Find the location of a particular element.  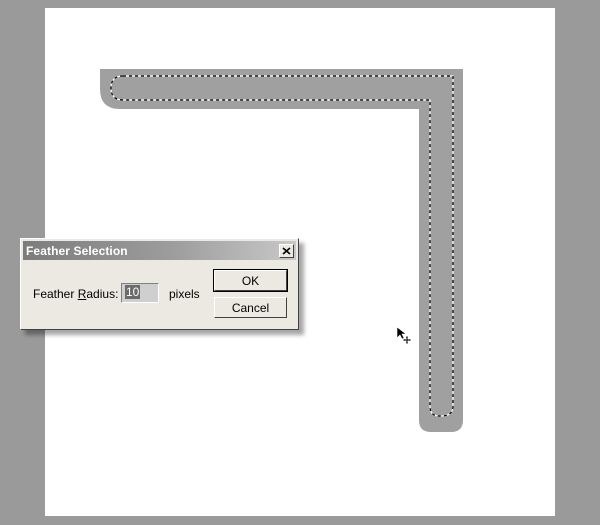

dialog-title: Feather Selection is located at coordinates (77, 250).